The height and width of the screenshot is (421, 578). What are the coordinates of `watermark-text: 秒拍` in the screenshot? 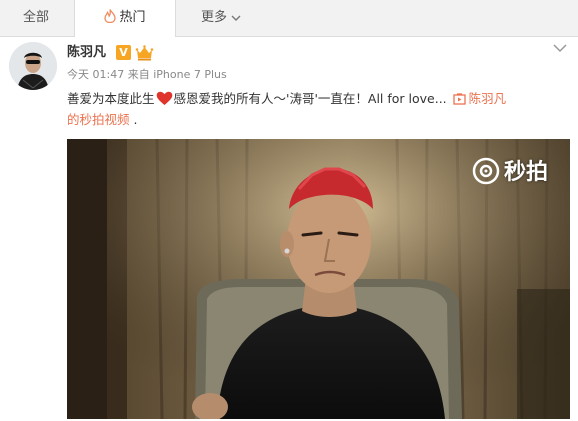 It's located at (525, 172).